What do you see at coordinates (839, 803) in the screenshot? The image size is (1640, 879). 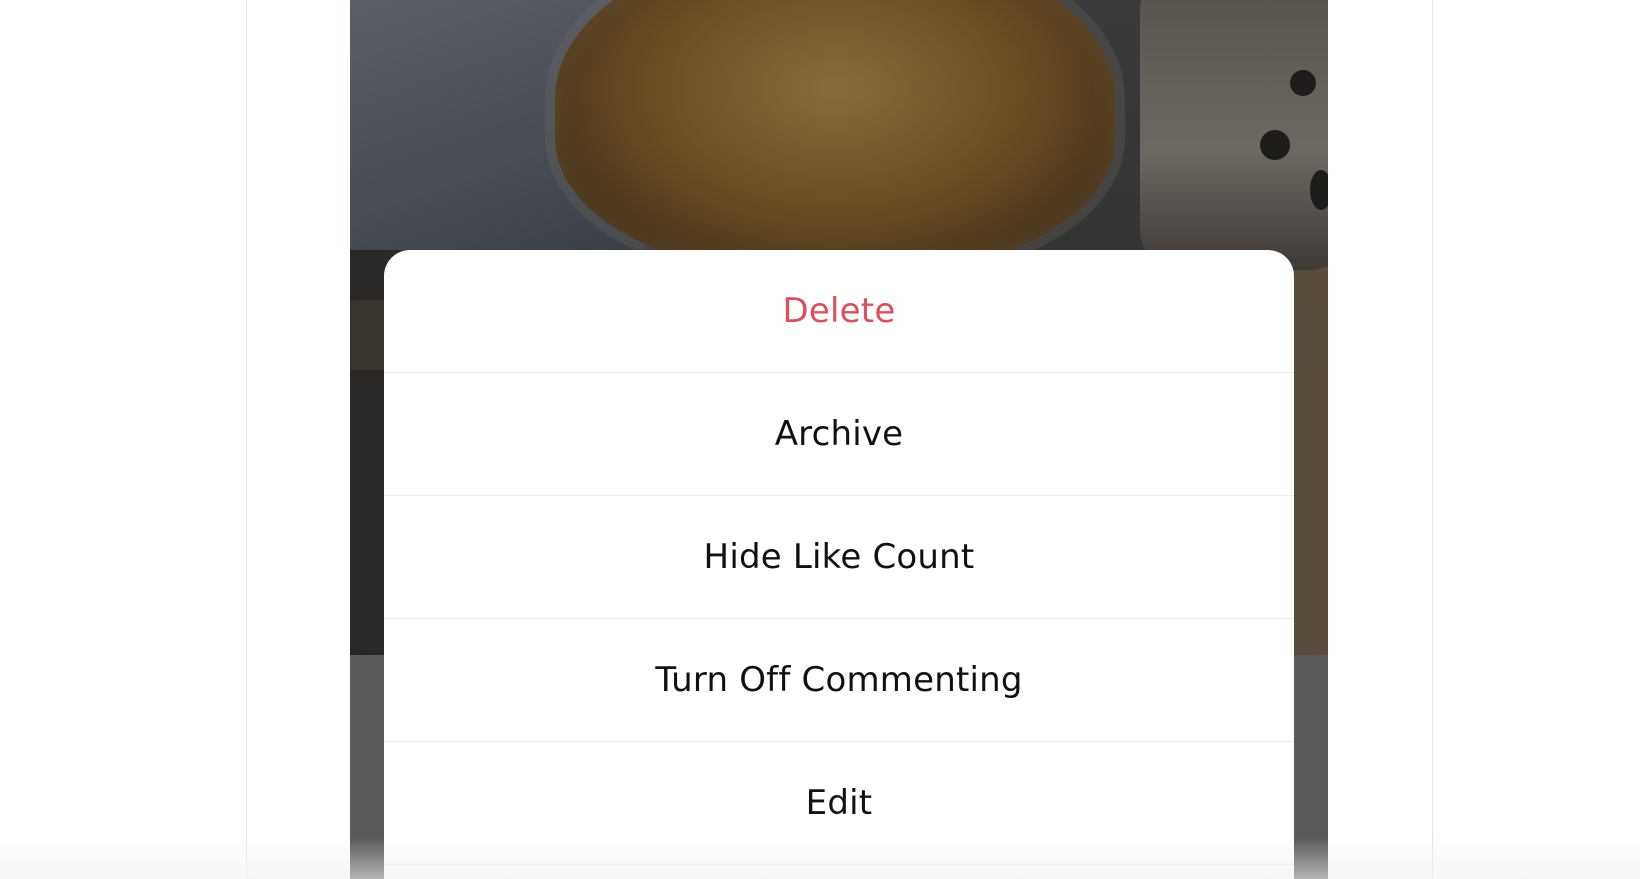 I see `edit-button: Edit` at bounding box center [839, 803].